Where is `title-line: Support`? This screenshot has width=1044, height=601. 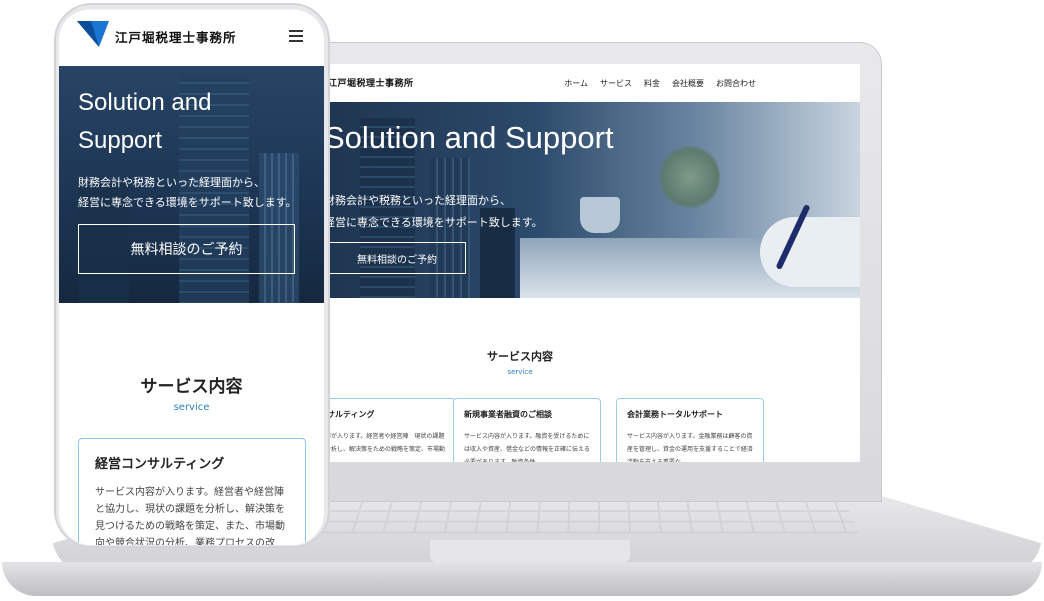
title-line: Support is located at coordinates (120, 140).